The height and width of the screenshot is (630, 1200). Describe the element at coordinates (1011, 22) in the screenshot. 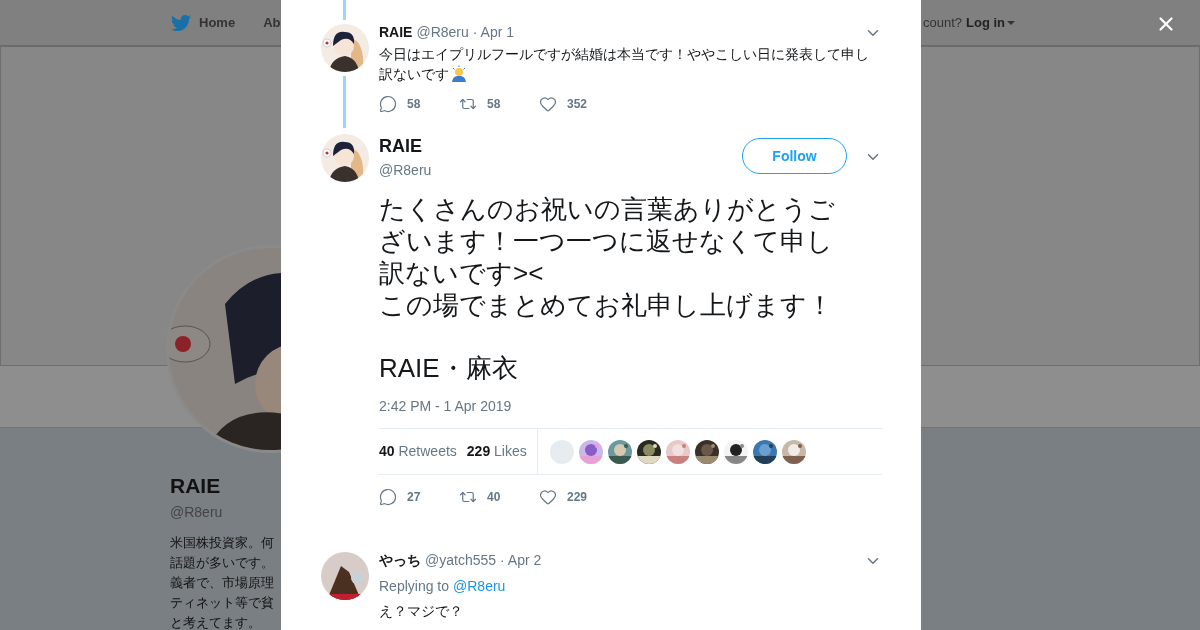

I see `caret-icon` at that location.